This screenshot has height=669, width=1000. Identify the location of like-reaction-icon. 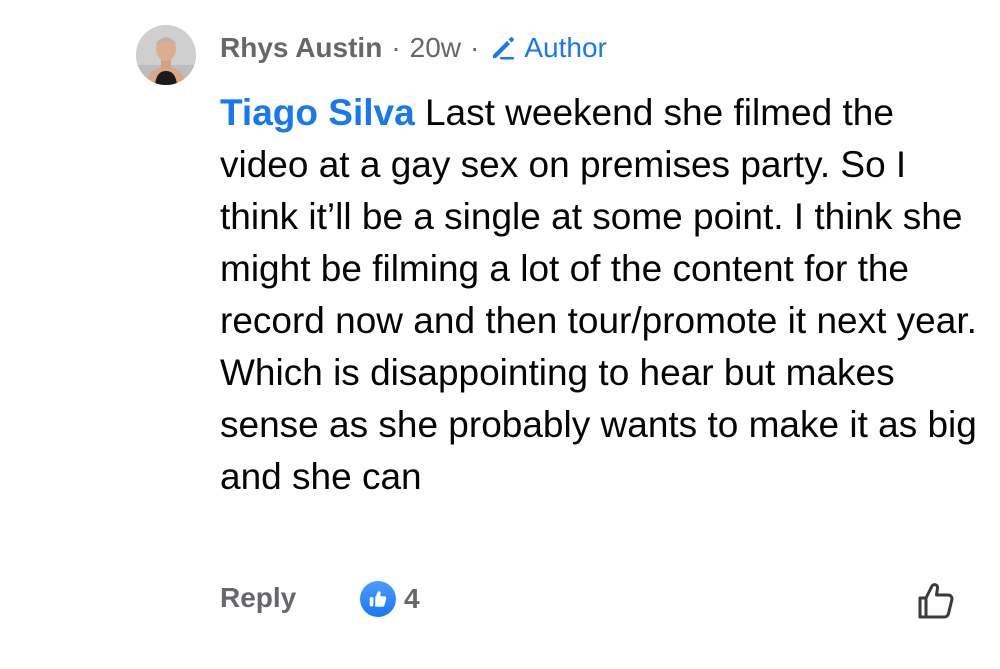
(378, 599).